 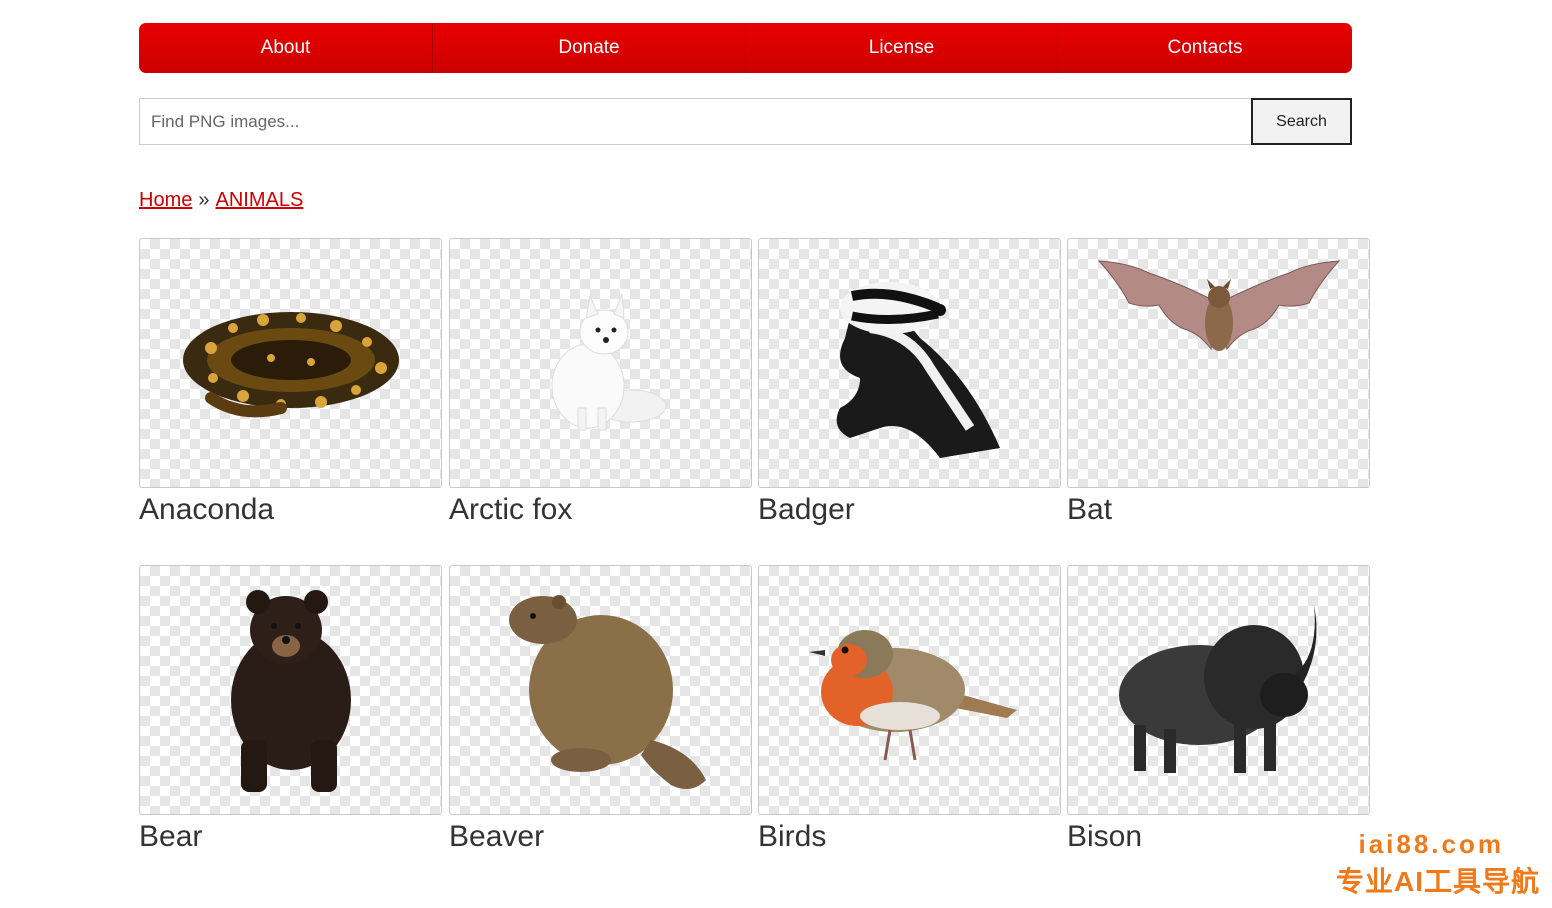 What do you see at coordinates (1205, 48) in the screenshot?
I see `nav-contacts: Contacts` at bounding box center [1205, 48].